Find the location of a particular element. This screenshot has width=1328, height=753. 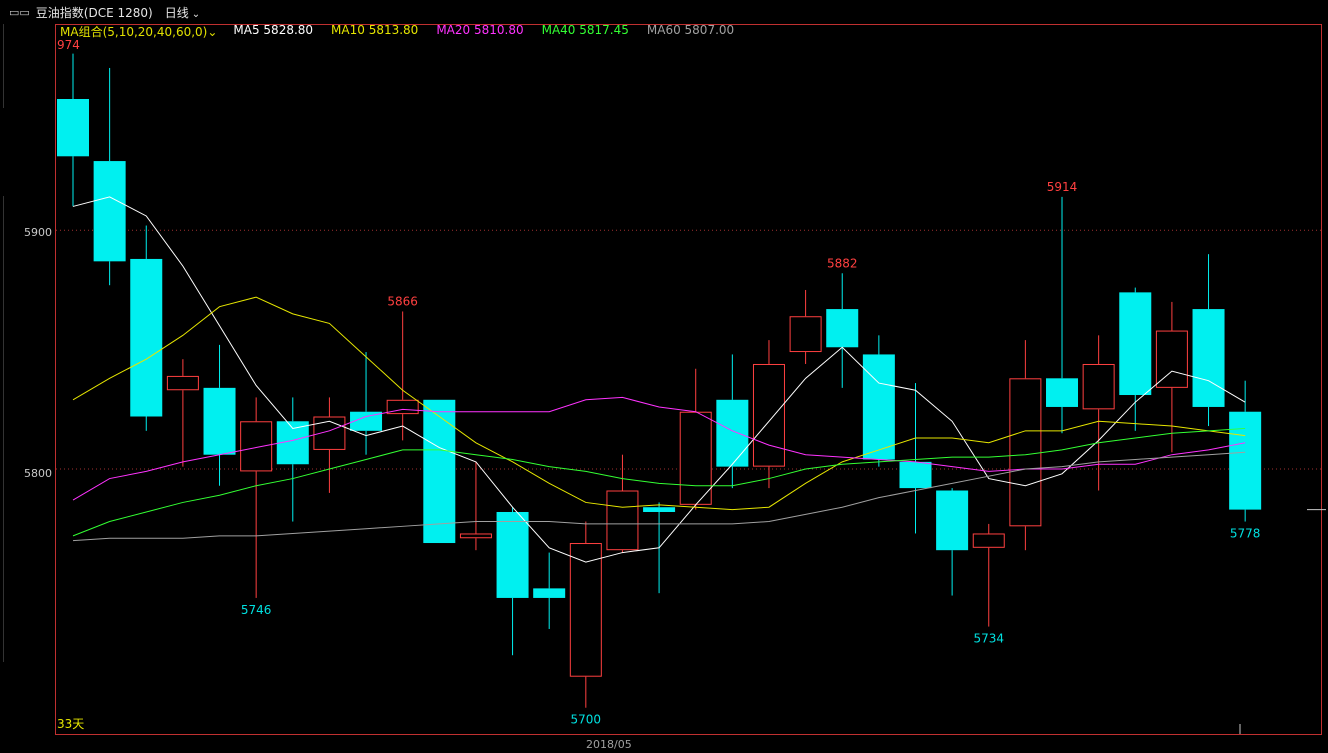

price-annotation: 5778 is located at coordinates (1245, 534).